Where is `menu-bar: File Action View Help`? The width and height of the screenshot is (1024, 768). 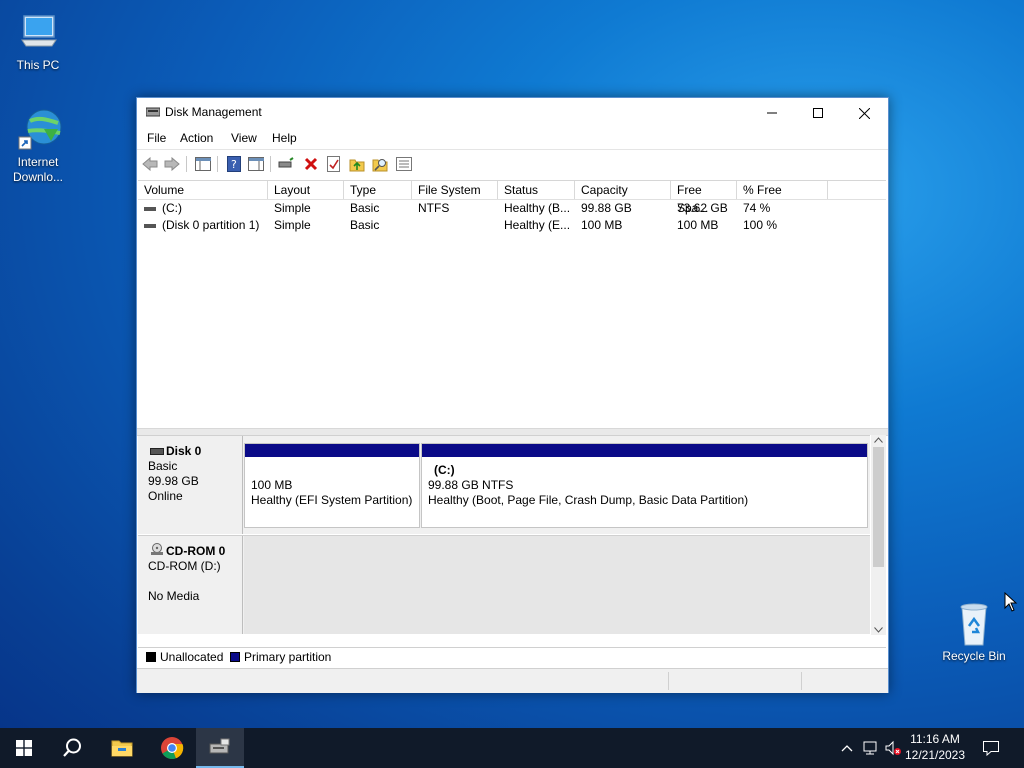 menu-bar: File Action View Help is located at coordinates (512, 138).